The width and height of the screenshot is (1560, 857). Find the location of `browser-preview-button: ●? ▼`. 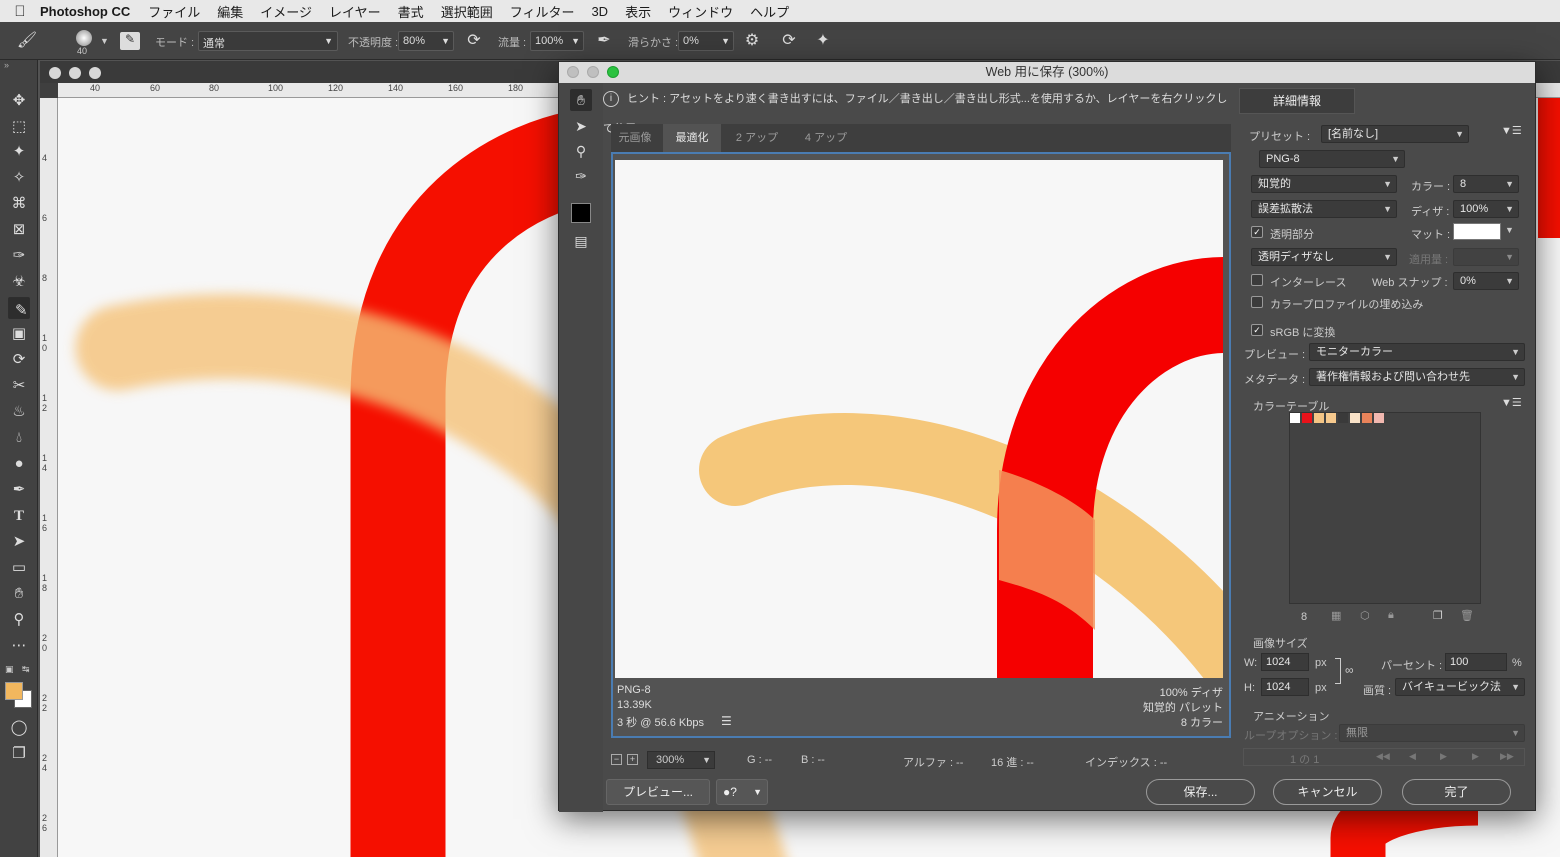

browser-preview-button: ●? ▼ is located at coordinates (742, 792).